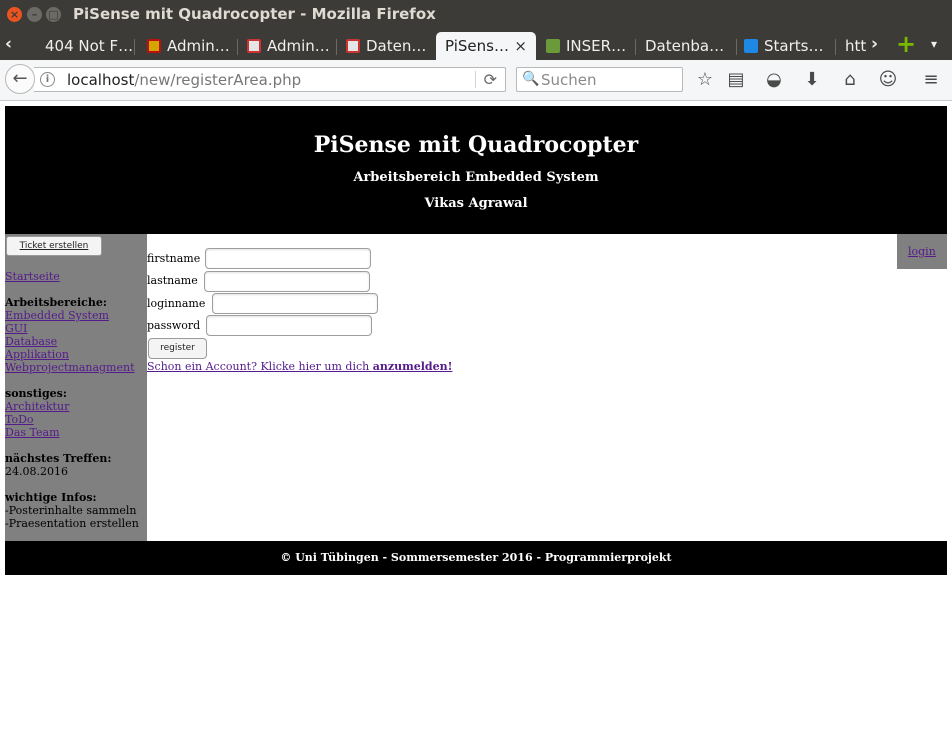  Describe the element at coordinates (855, 46) in the screenshot. I see `tab-label: htt` at that location.